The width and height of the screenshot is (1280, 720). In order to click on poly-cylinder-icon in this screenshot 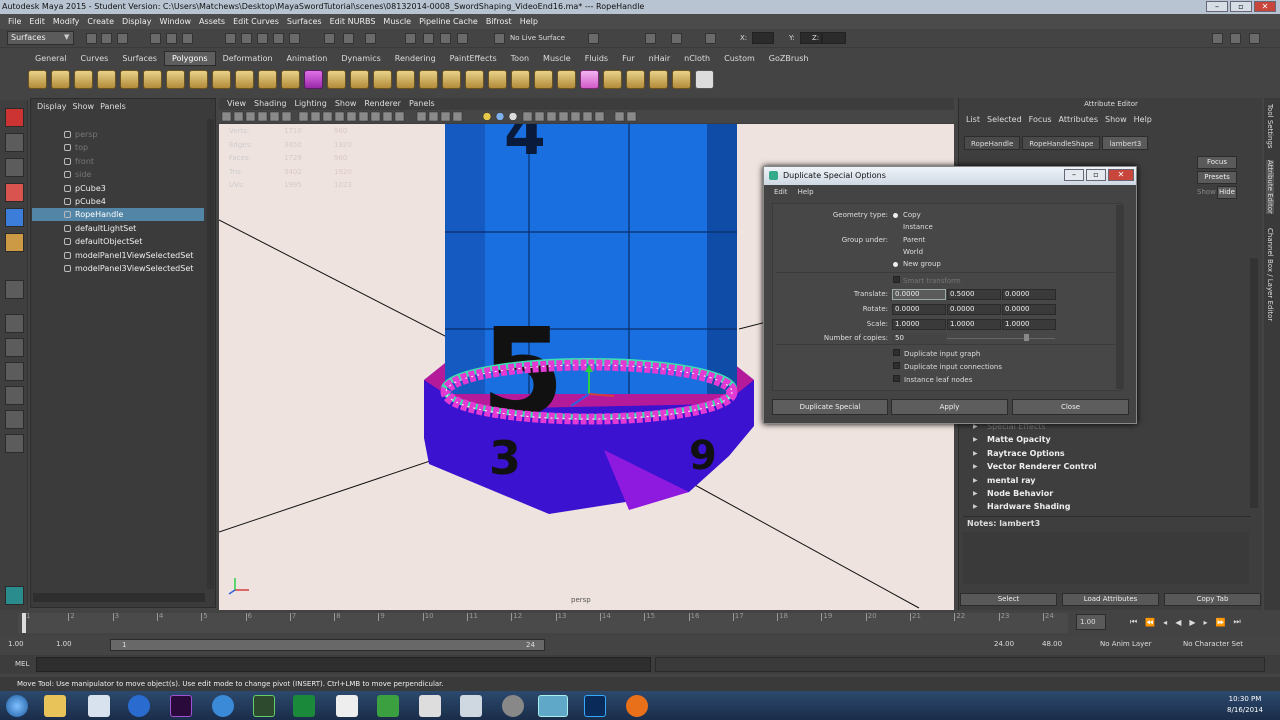, I will do `click(83, 79)`.